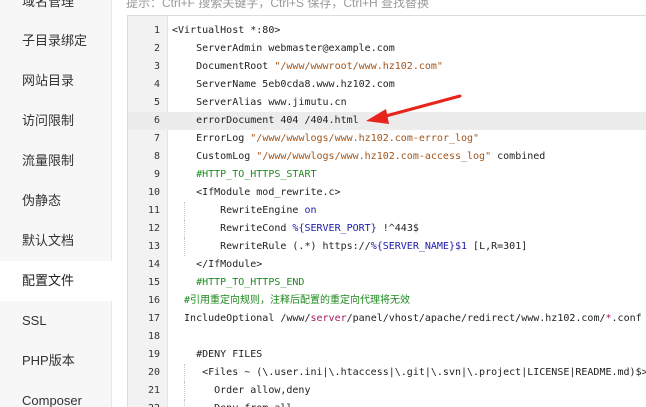 The image size is (646, 407). Describe the element at coordinates (56, 201) in the screenshot. I see `sidebar-item-pseudo-static: 伪静态` at that location.